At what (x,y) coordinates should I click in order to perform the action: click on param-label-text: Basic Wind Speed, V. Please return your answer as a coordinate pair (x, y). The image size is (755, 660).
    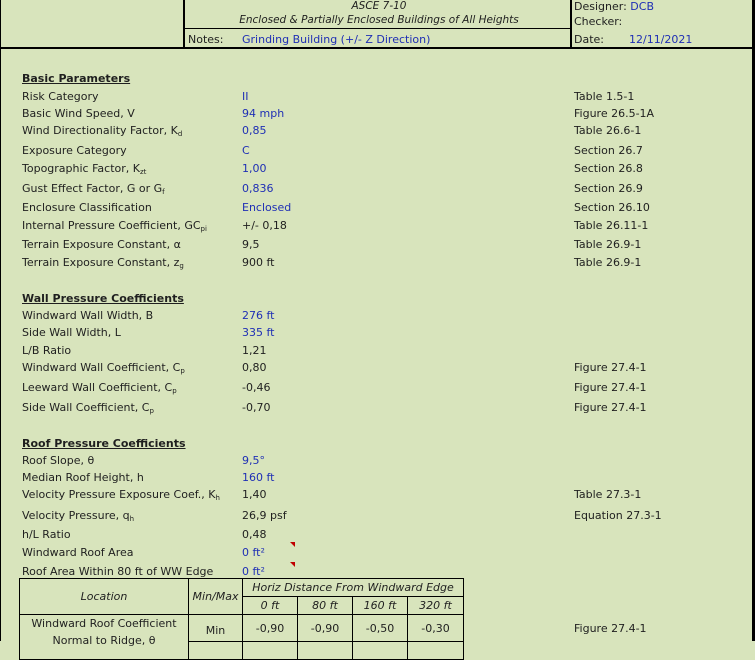
    Looking at the image, I should click on (78, 113).